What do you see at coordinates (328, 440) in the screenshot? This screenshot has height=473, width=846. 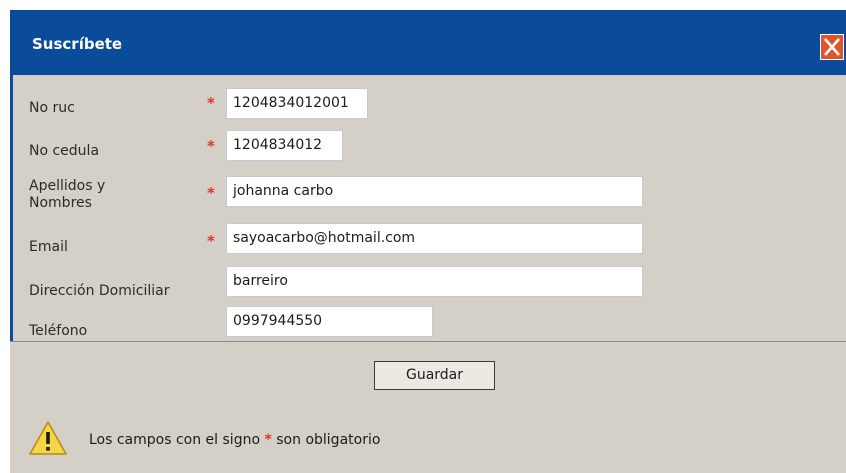 I see `note-text-after: son obligatorio` at bounding box center [328, 440].